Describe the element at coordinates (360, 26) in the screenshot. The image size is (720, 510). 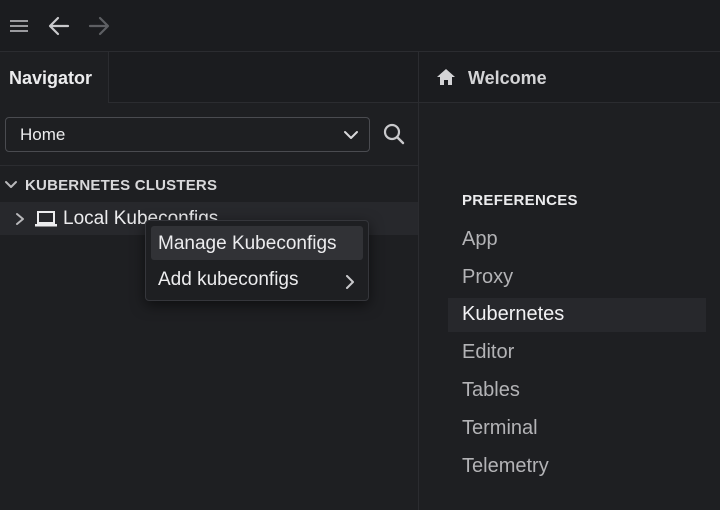
I see `top-toolbar` at that location.